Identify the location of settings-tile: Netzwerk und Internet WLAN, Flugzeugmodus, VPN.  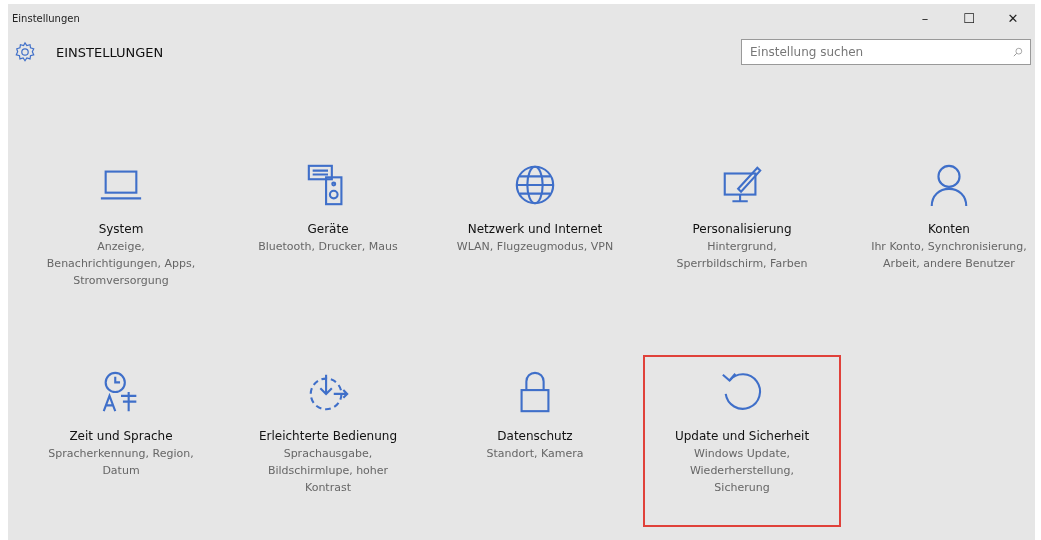
(535, 234).